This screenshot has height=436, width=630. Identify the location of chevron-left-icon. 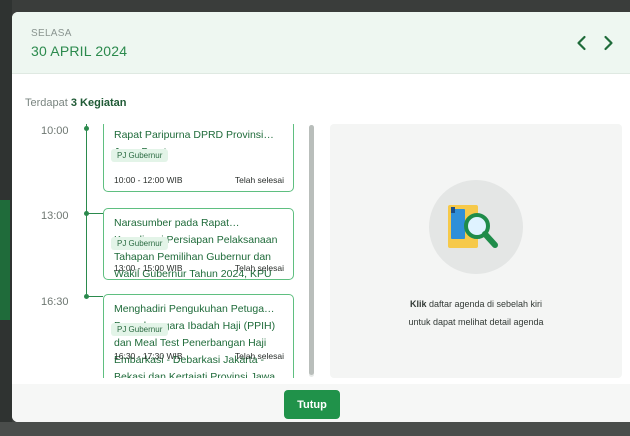
(581, 43).